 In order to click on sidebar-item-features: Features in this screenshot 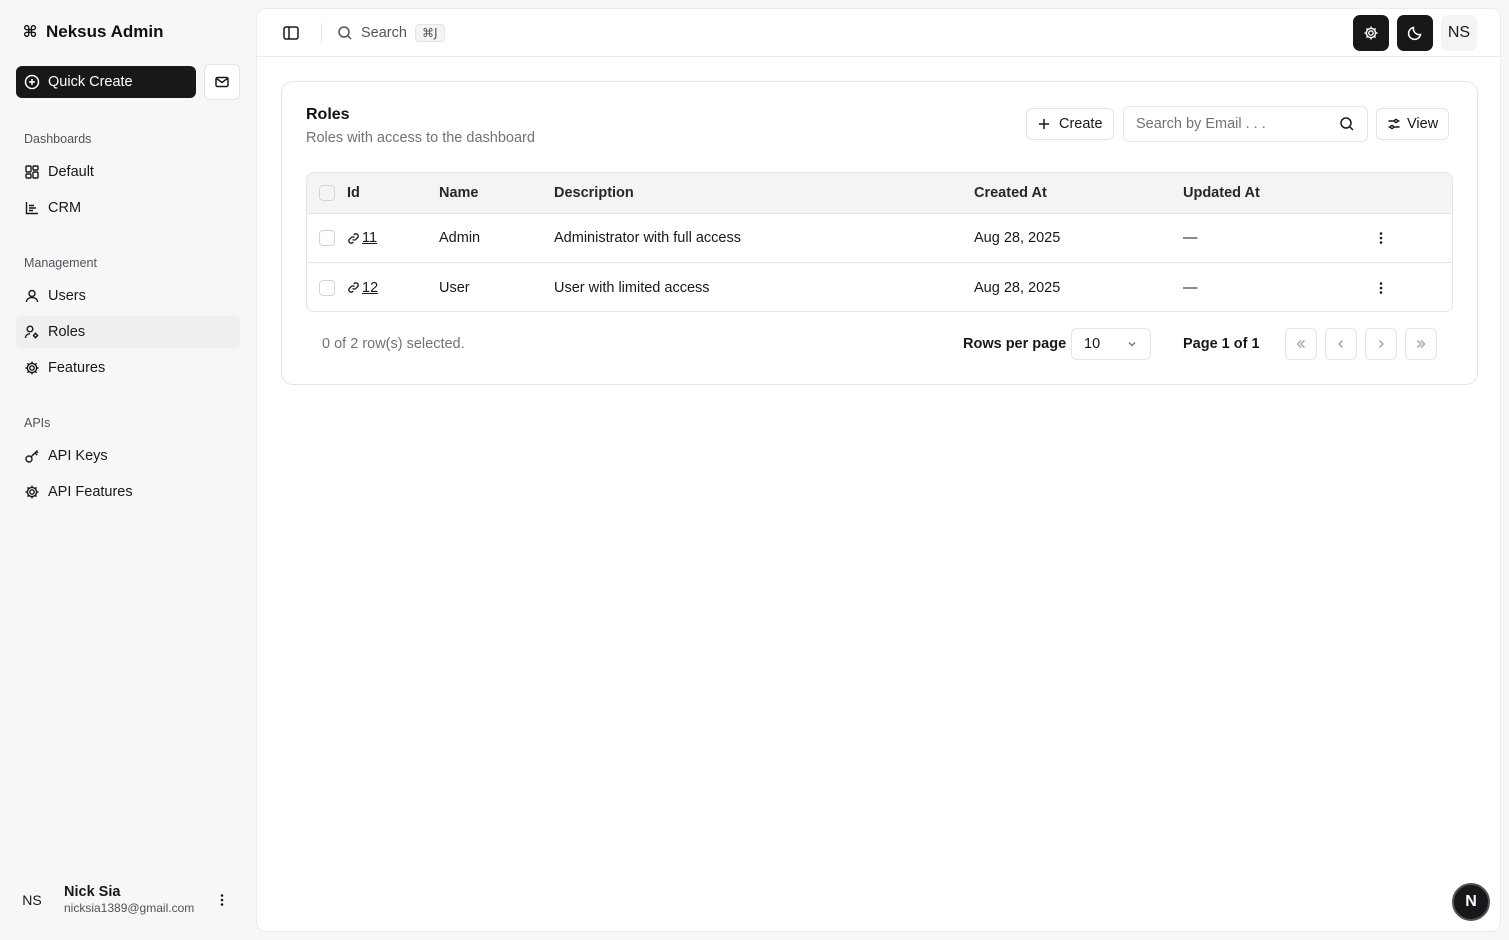, I will do `click(128, 368)`.